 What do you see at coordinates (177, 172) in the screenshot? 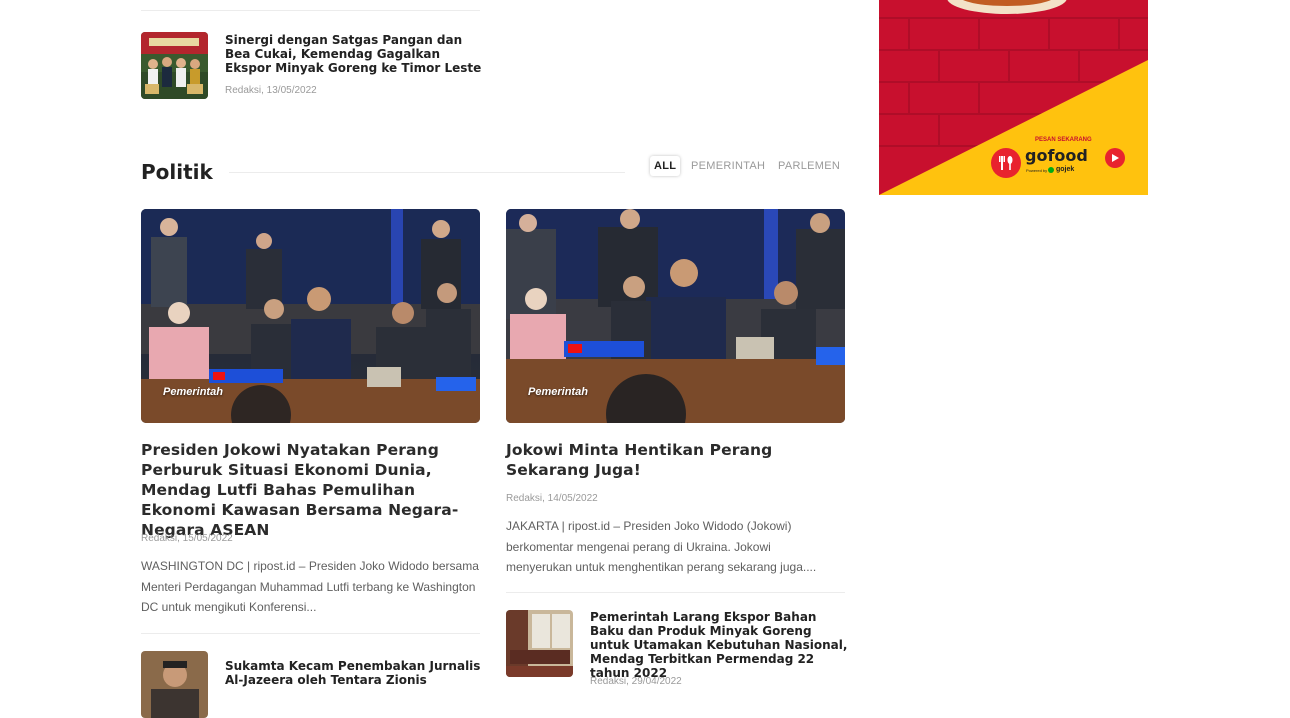
I see `section-title: Politik` at bounding box center [177, 172].